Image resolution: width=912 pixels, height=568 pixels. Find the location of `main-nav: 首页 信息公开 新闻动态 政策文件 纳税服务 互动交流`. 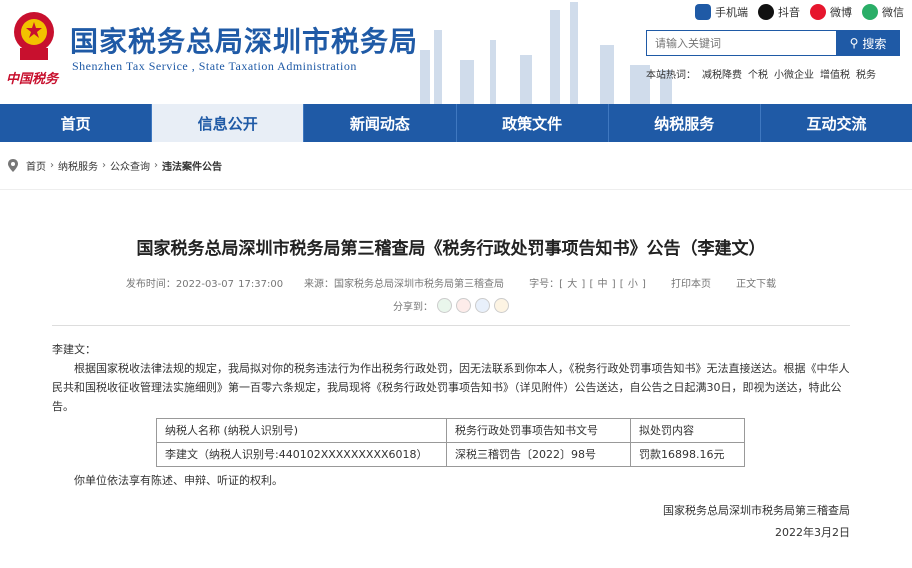

main-nav: 首页 信息公开 新闻动态 政策文件 纳税服务 互动交流 is located at coordinates (456, 123).